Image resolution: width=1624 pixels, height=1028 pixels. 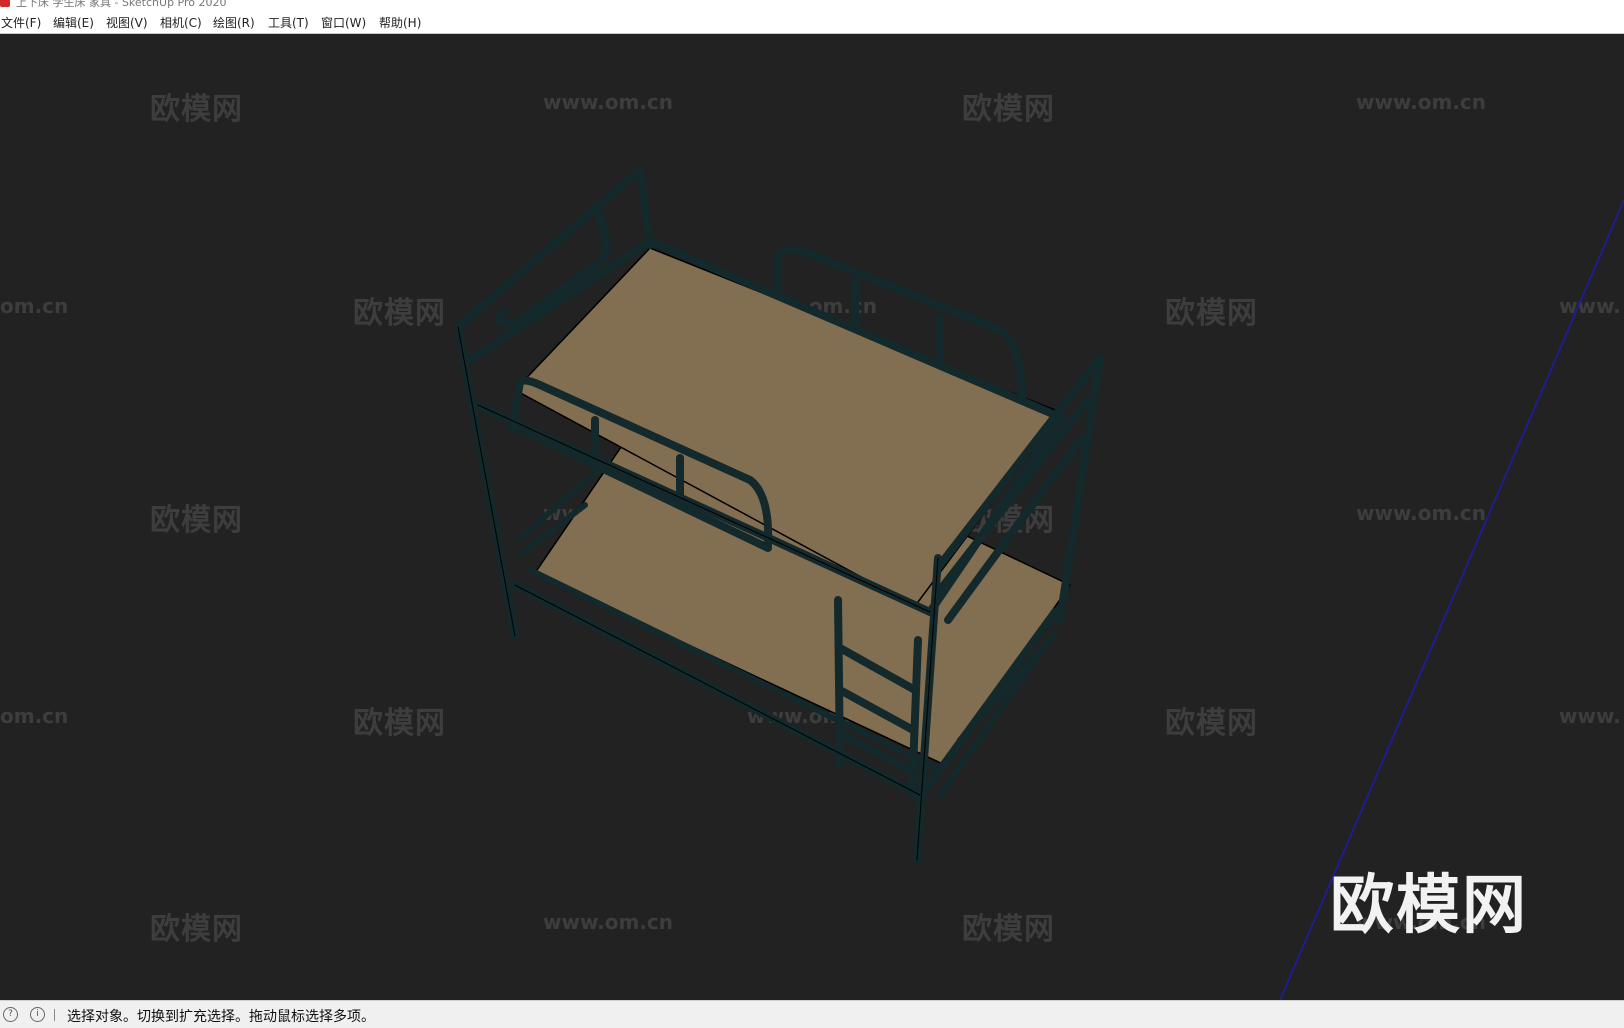 I want to click on menu-help: 帮助(H), so click(x=400, y=22).